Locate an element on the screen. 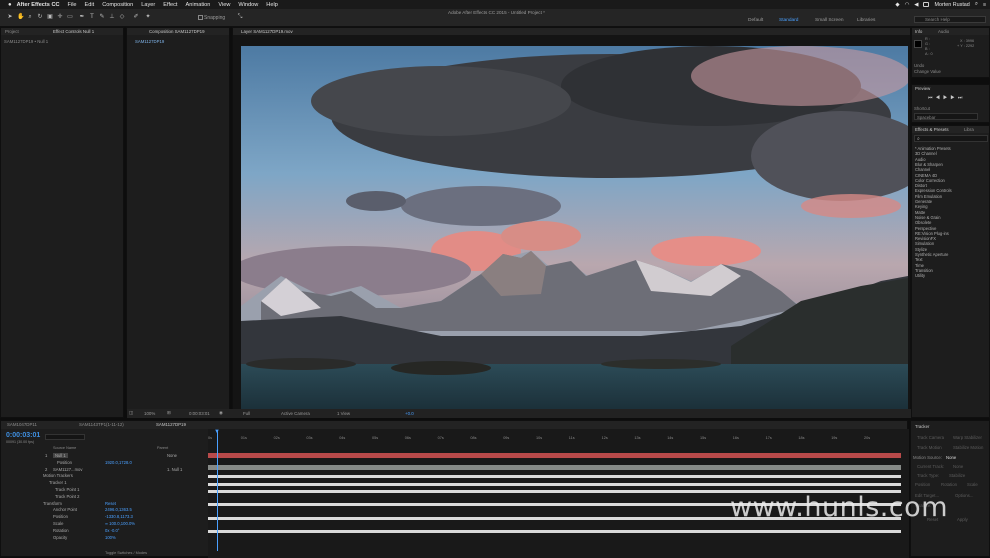 Image resolution: width=990 pixels, height=558 pixels. property-value: Reset is located at coordinates (110, 503).